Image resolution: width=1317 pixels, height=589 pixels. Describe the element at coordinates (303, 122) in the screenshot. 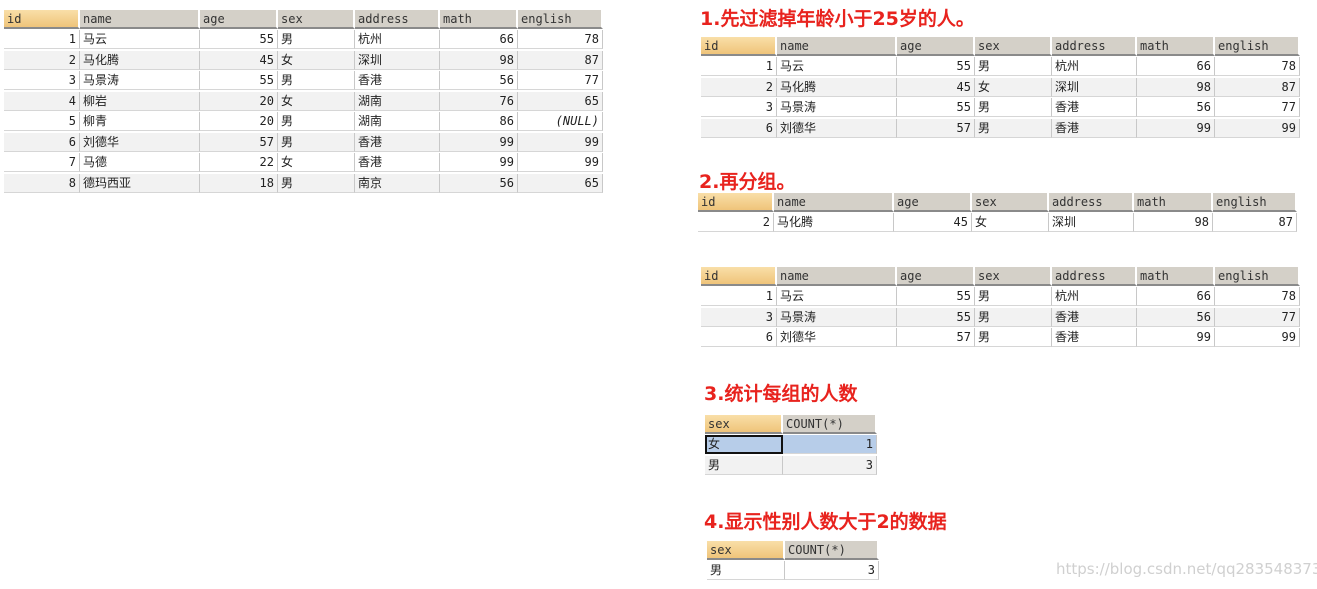

I see `table-row: 5 柳青 20 男湖南 86 (NULL)` at that location.